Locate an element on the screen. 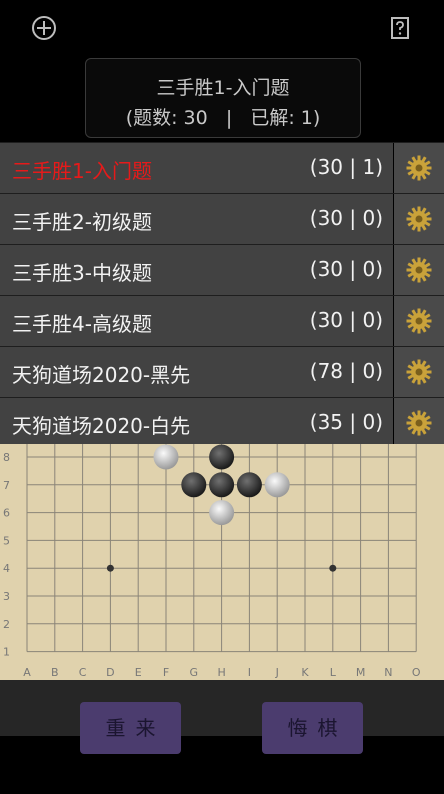 The height and width of the screenshot is (794, 444). file-label: K is located at coordinates (305, 672).